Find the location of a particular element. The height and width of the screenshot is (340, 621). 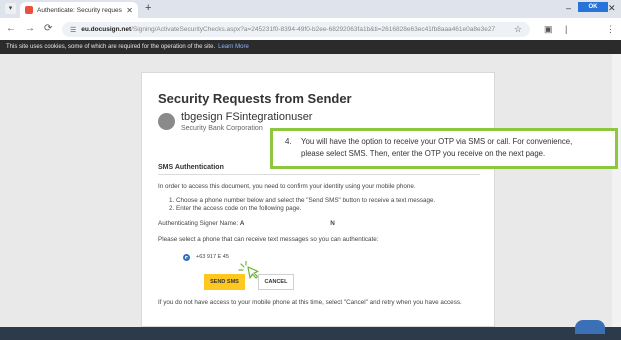

bookmark-star-icon: ☆ is located at coordinates (518, 29).